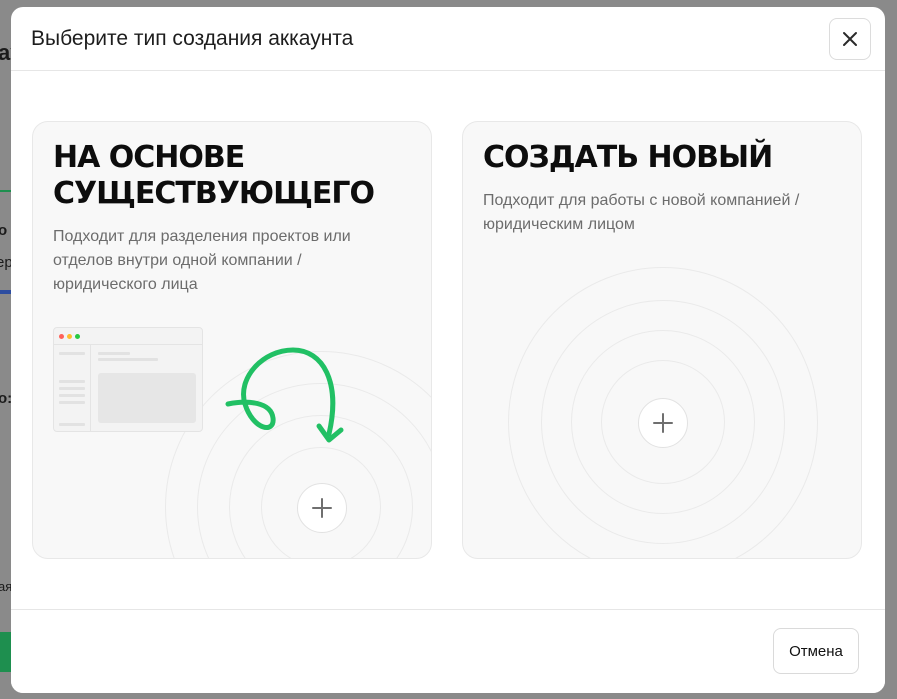 This screenshot has height=699, width=897. What do you see at coordinates (128, 379) in the screenshot?
I see `app-window-illustration` at bounding box center [128, 379].